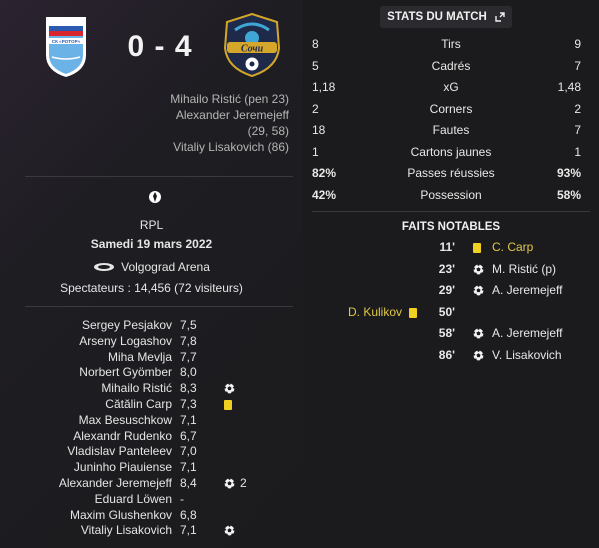 The height and width of the screenshot is (548, 599). I want to click on competition-logo-icon, so click(155, 197).